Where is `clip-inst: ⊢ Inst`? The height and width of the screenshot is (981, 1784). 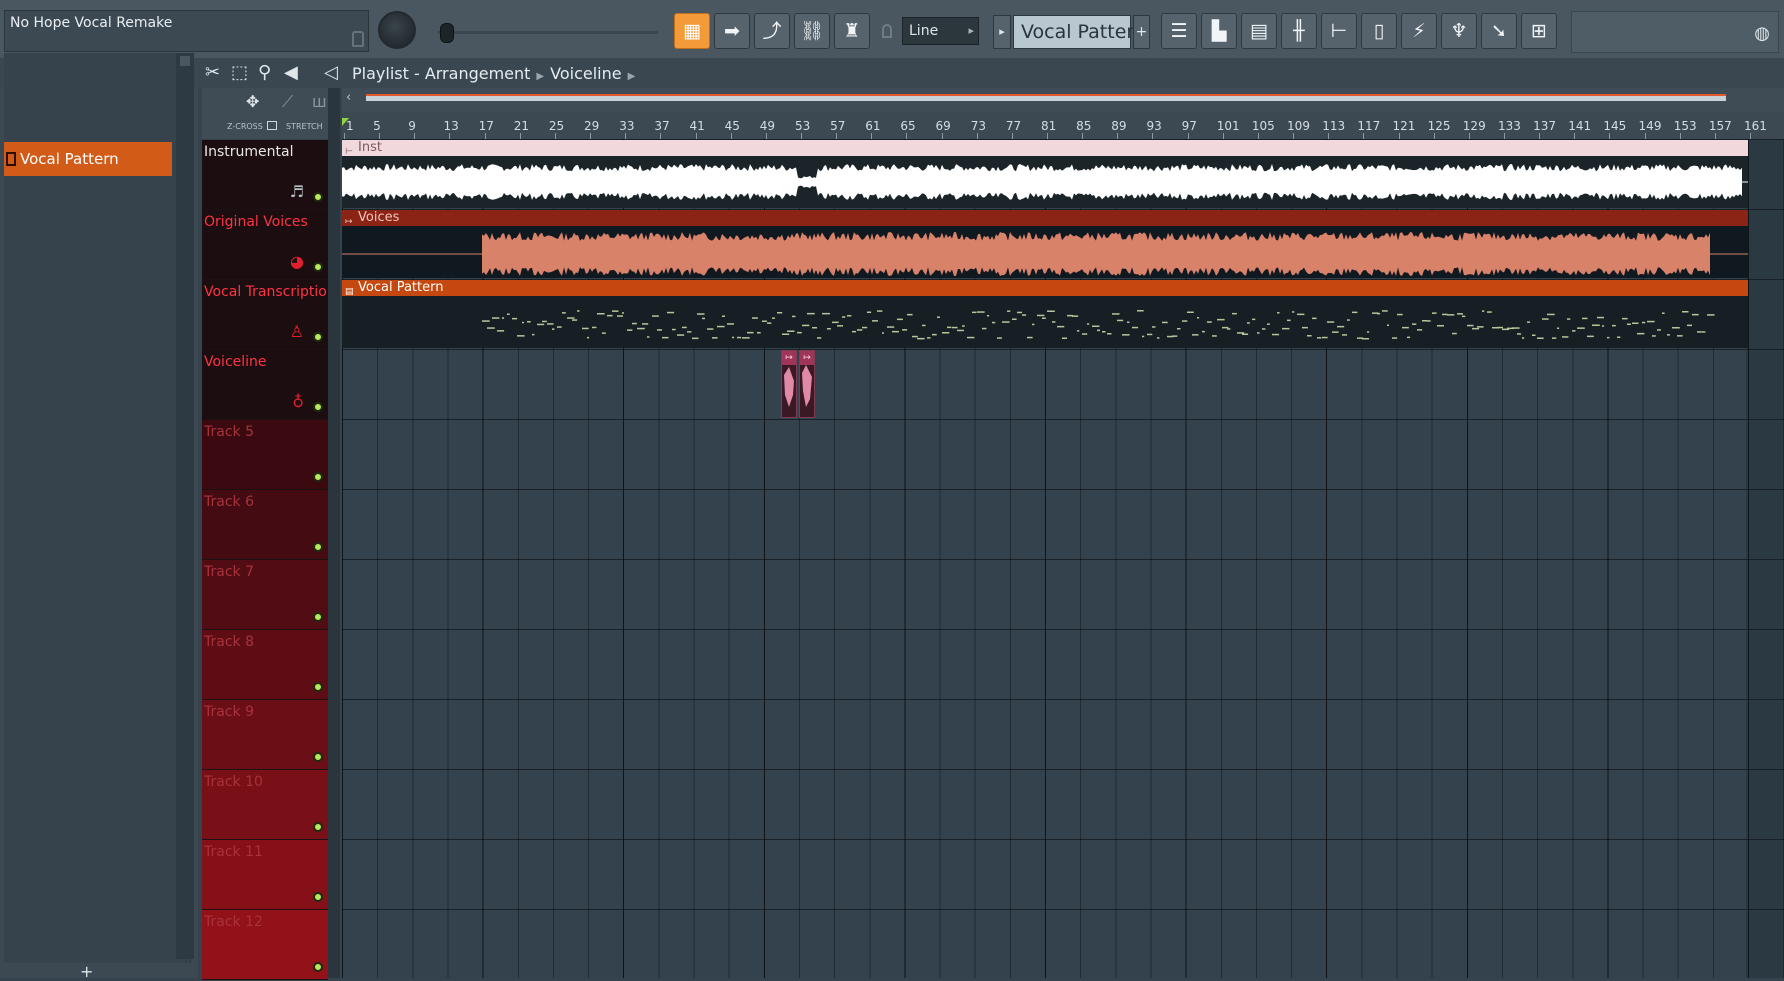 clip-inst: ⊢ Inst is located at coordinates (1045, 174).